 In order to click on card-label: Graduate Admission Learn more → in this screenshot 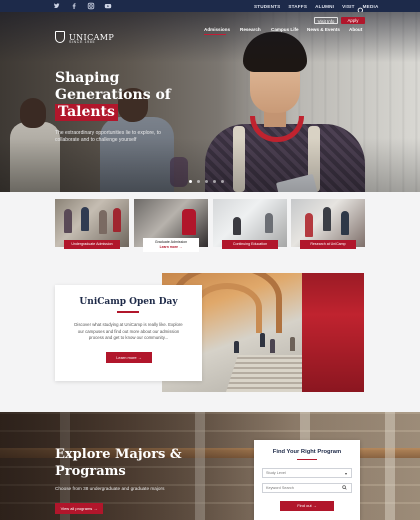, I will do `click(171, 245)`.